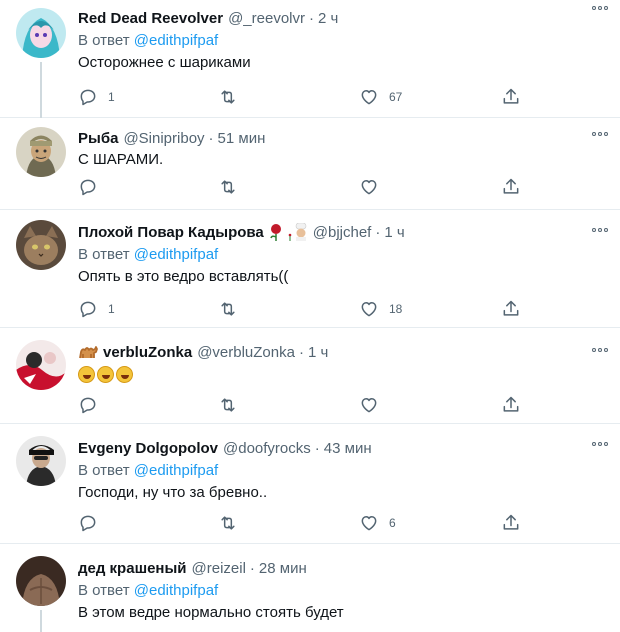 This screenshot has width=620, height=632. I want to click on timestamp: 28 мин, so click(283, 568).